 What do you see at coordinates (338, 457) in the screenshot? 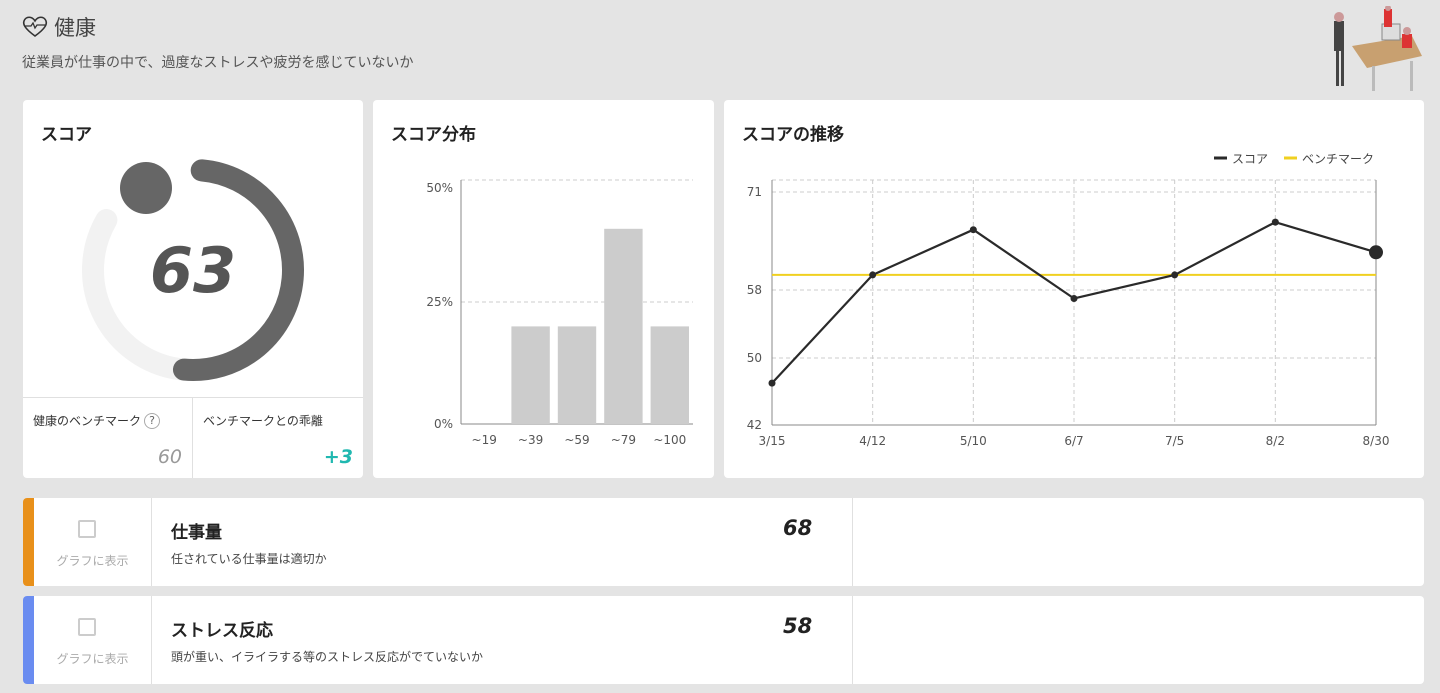
I see `benchmark-diff-value: +3` at bounding box center [338, 457].